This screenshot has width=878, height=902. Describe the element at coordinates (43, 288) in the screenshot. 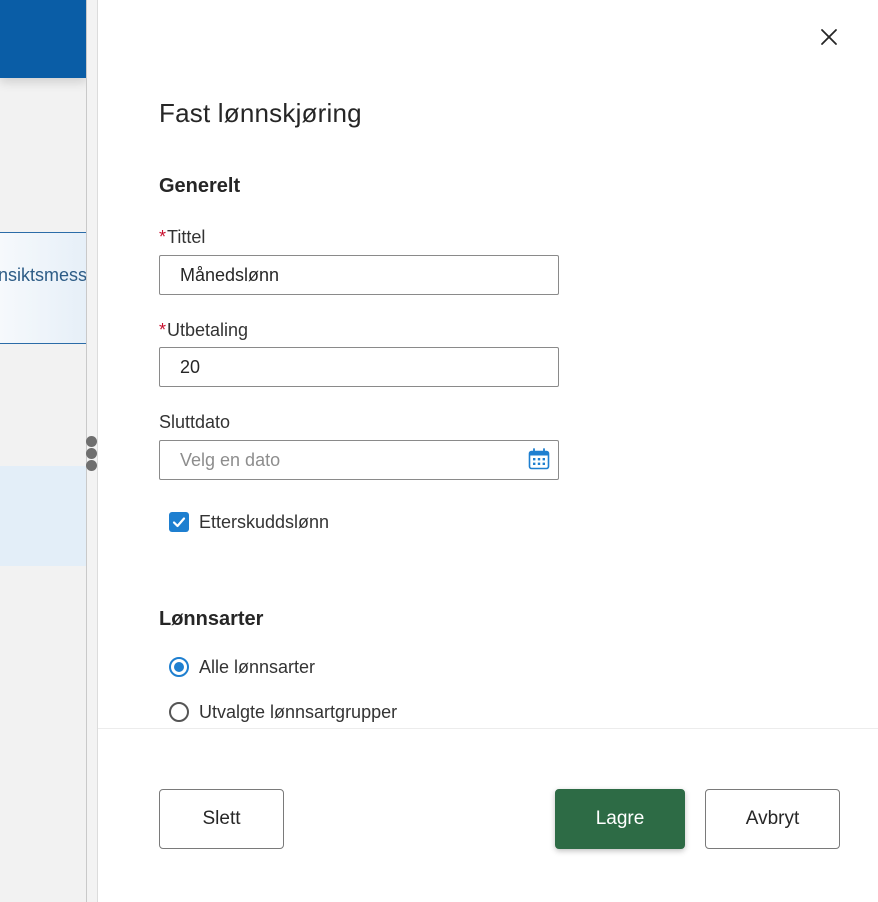

I see `background-info-banner: nsiktsmess` at that location.